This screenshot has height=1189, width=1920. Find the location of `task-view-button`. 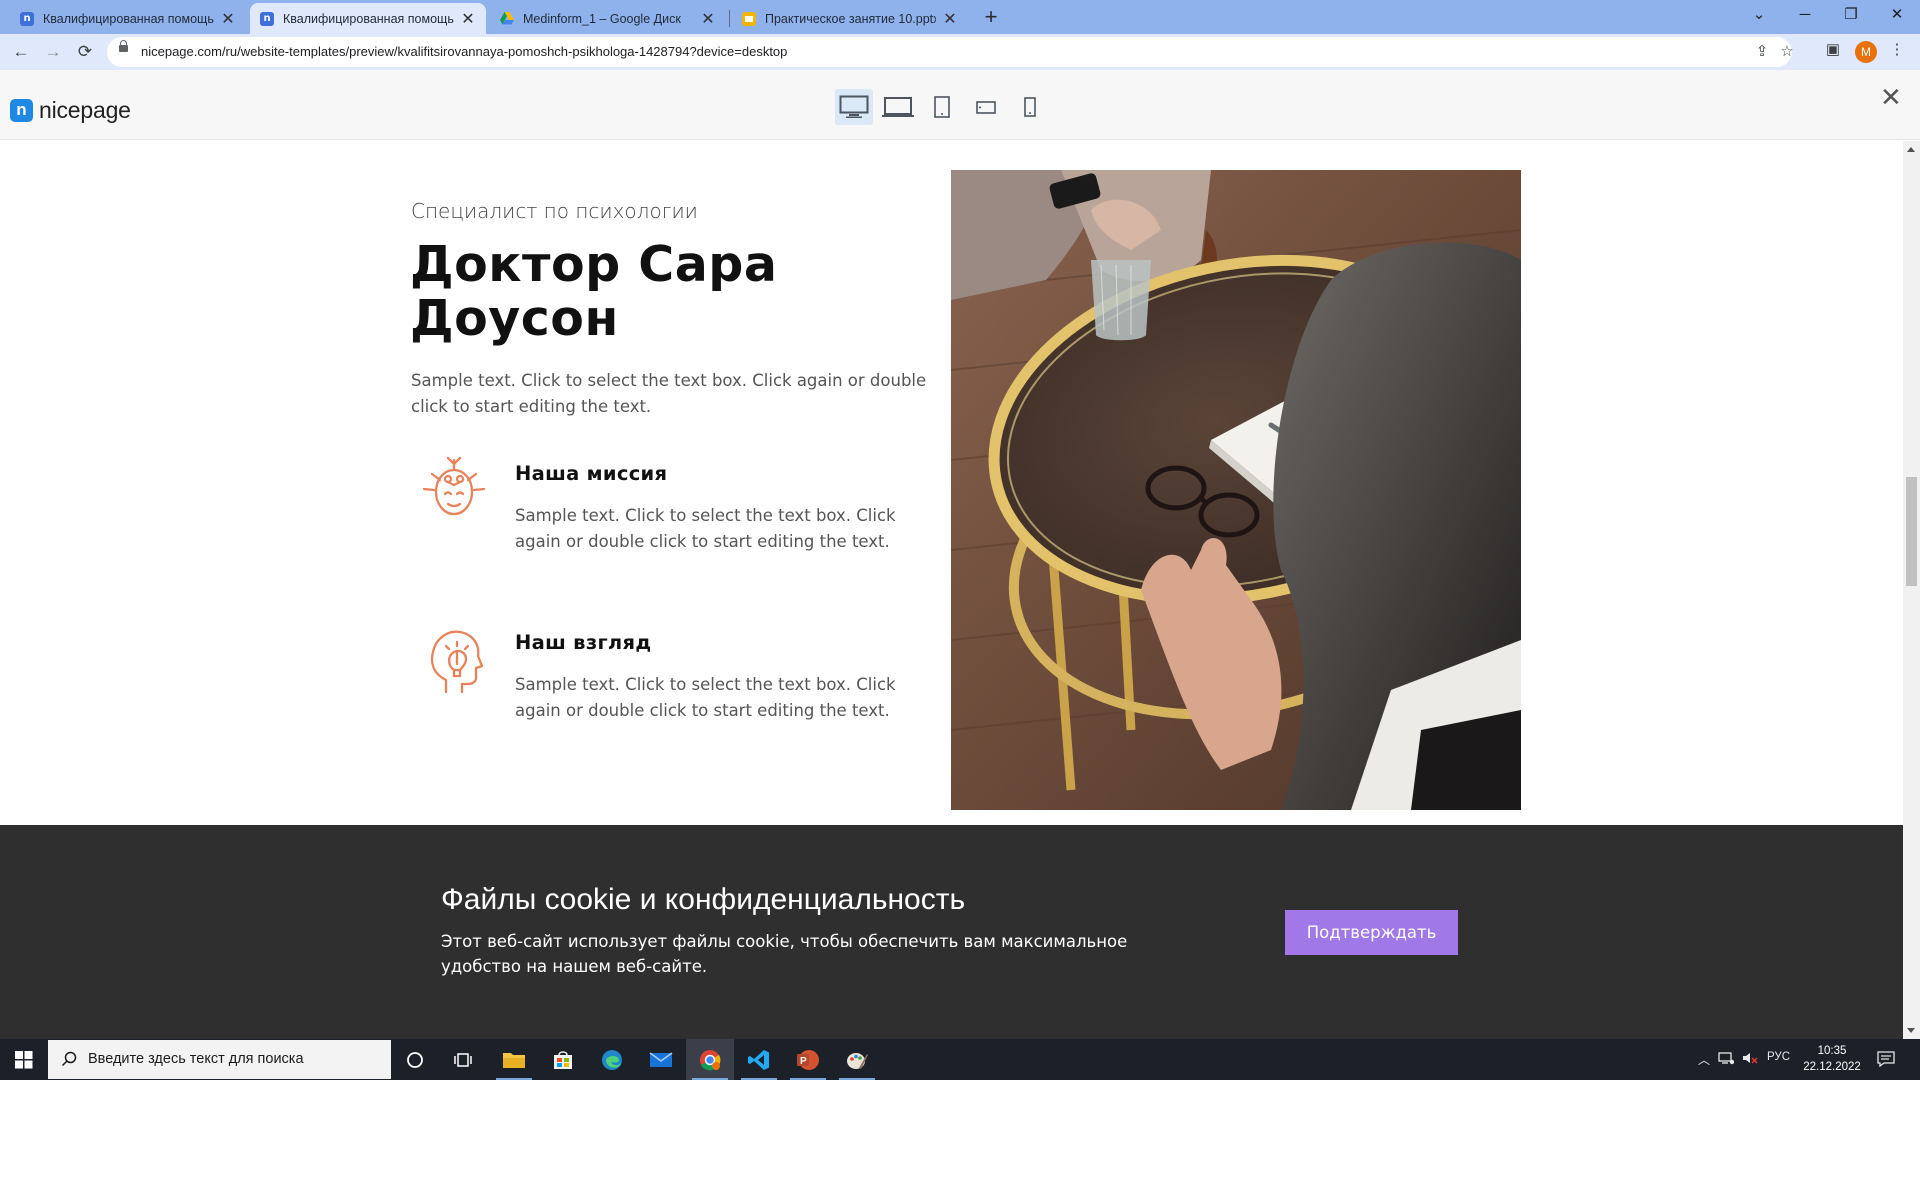

task-view-button is located at coordinates (463, 1059).